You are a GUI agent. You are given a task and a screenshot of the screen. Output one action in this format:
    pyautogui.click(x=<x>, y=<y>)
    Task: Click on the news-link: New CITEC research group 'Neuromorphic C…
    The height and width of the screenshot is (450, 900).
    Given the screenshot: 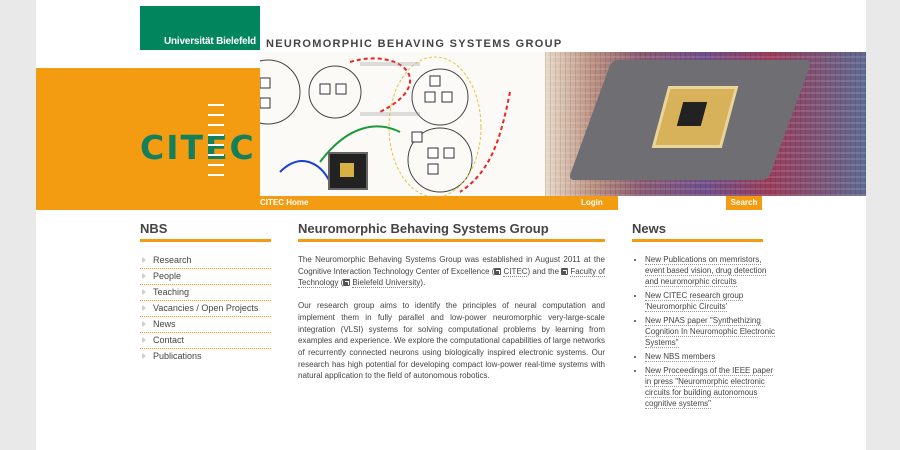 What is the action you would take?
    pyautogui.click(x=694, y=301)
    